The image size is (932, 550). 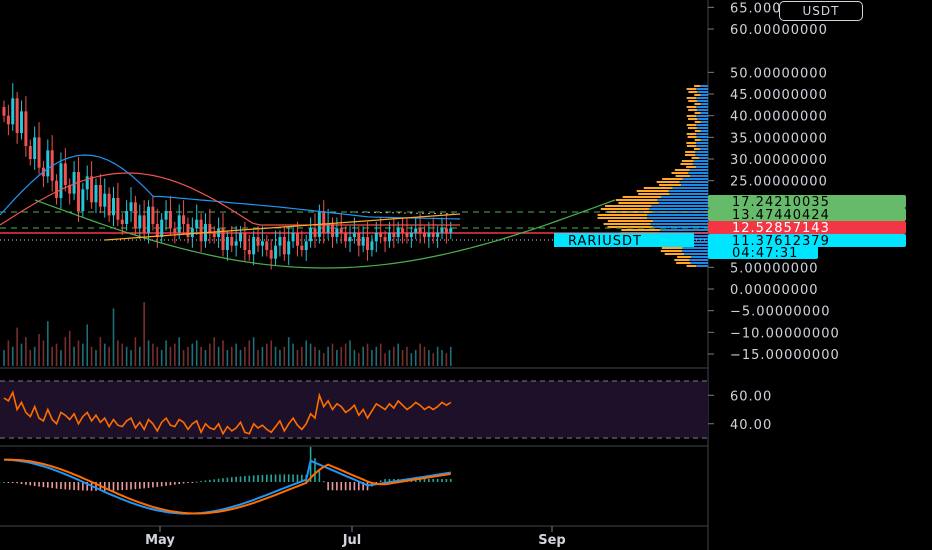 I want to click on axis-label-price: 5.00000000, so click(x=774, y=268).